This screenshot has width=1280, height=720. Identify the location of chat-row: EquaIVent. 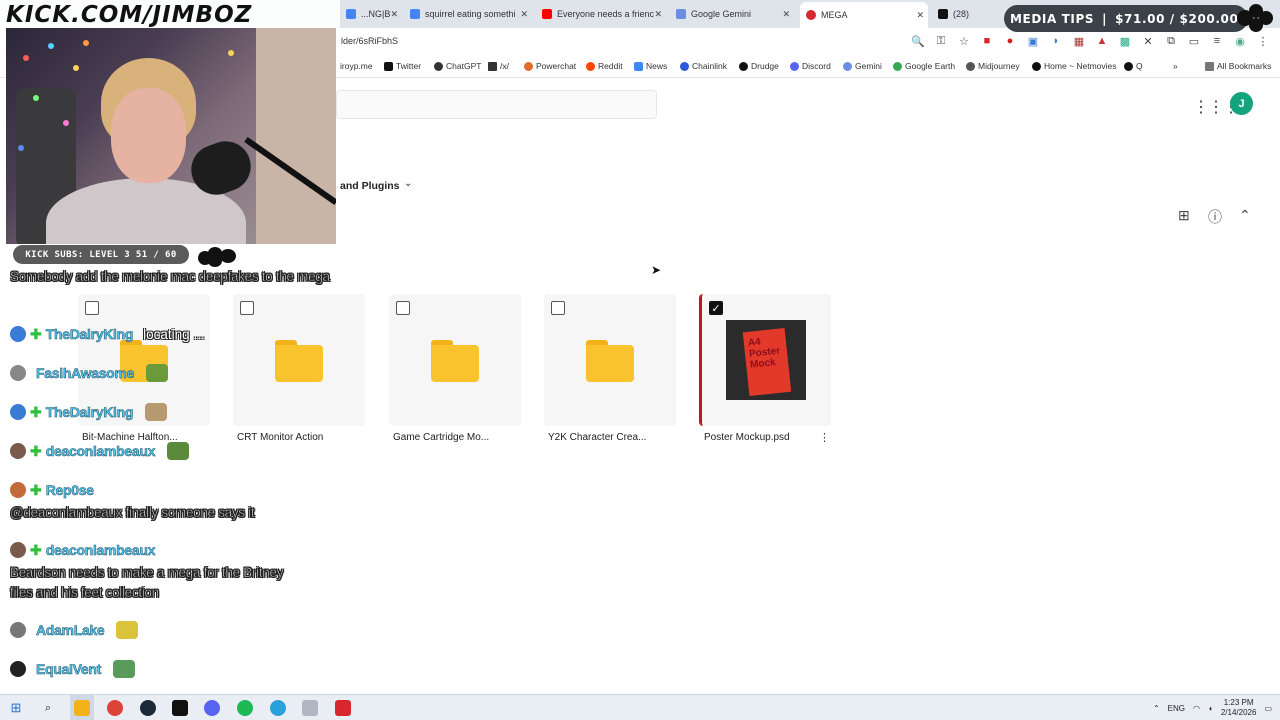
(72, 669).